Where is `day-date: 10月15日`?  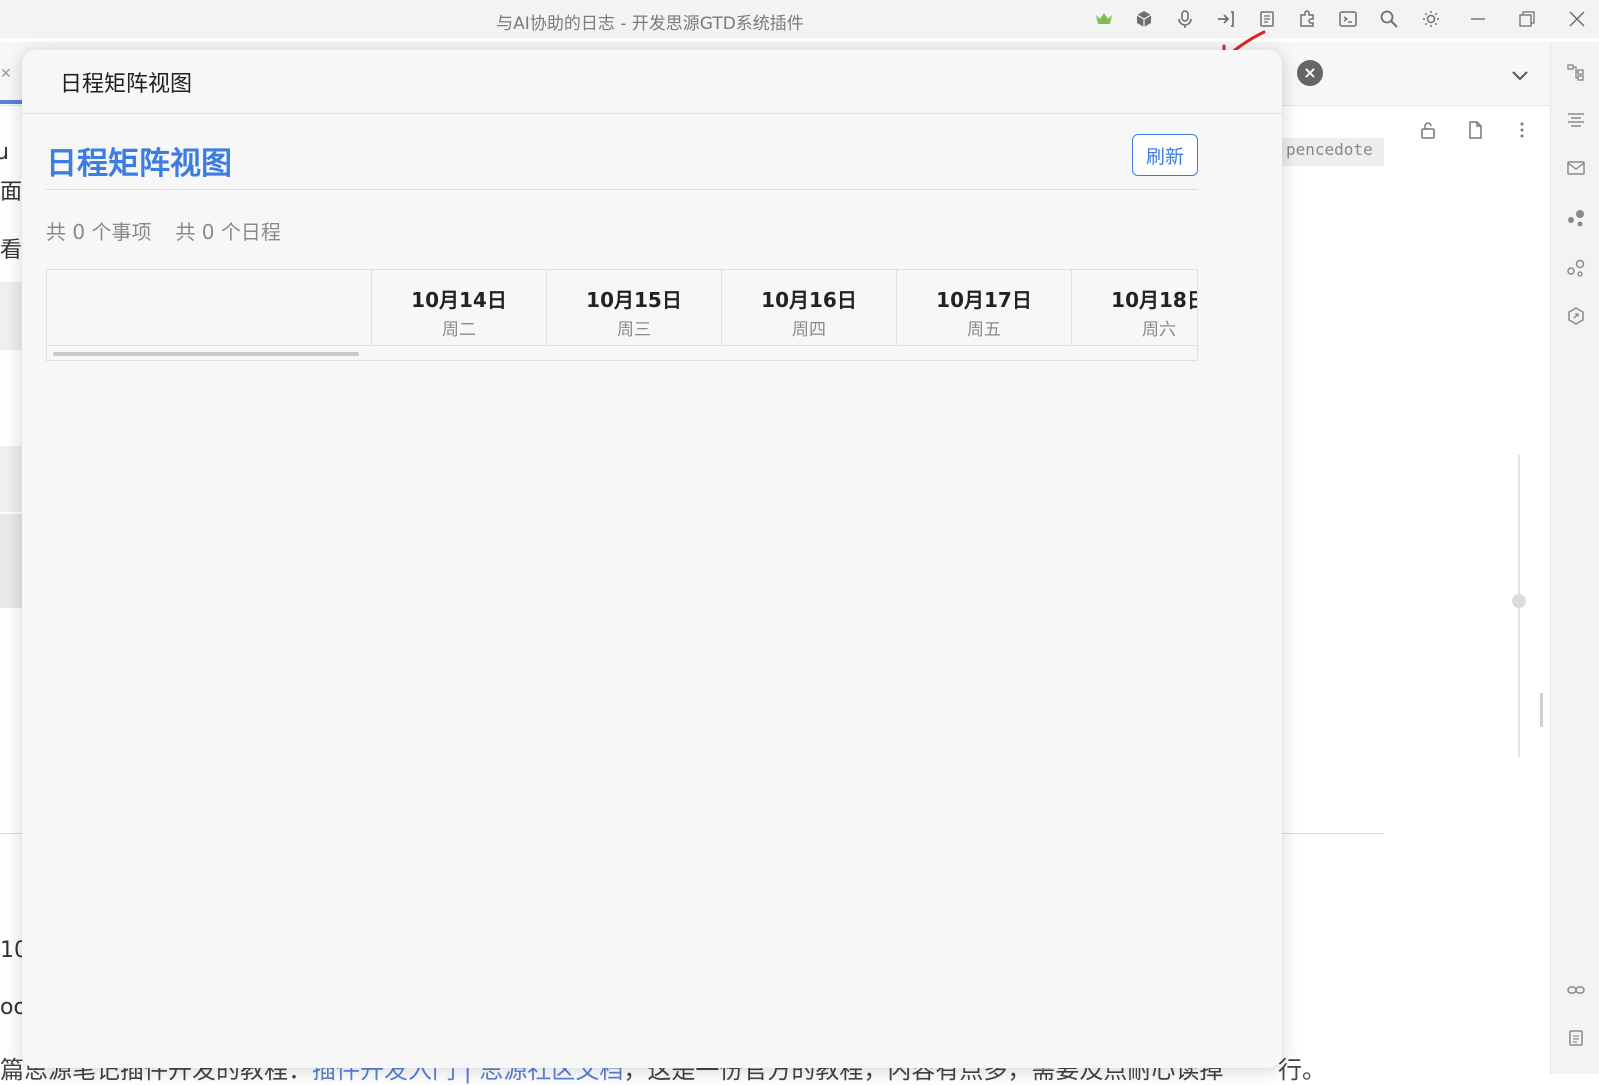
day-date: 10月15日 is located at coordinates (634, 300).